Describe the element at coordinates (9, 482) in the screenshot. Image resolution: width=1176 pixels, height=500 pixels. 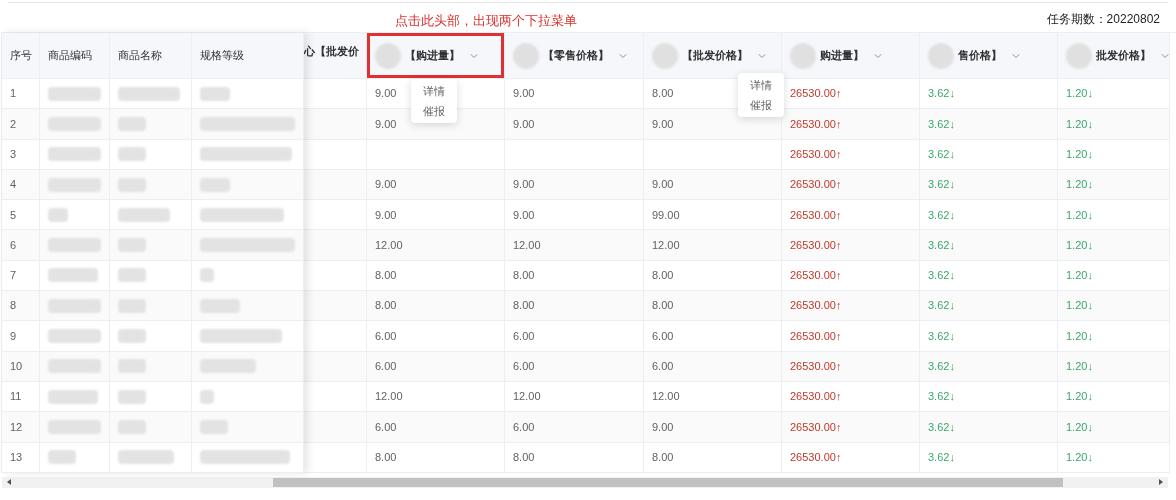
I see `scroll-left-icon` at that location.